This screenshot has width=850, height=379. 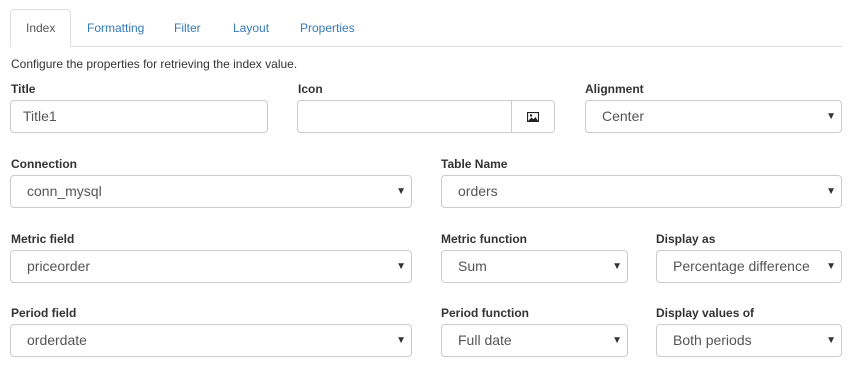 I want to click on connection-value: conn_mysql, so click(x=64, y=191).